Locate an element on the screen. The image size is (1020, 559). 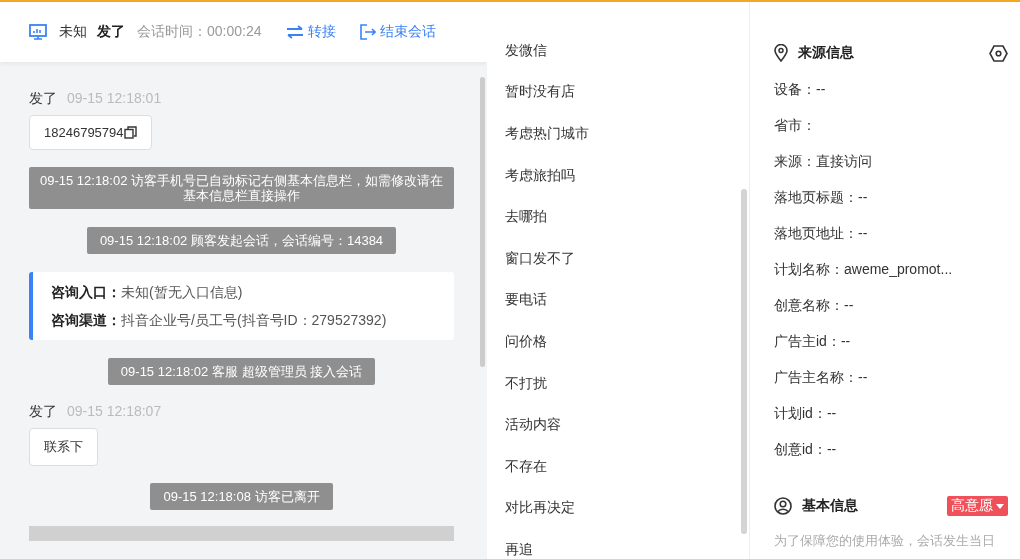
transfer-button: 转接 is located at coordinates (310, 32).